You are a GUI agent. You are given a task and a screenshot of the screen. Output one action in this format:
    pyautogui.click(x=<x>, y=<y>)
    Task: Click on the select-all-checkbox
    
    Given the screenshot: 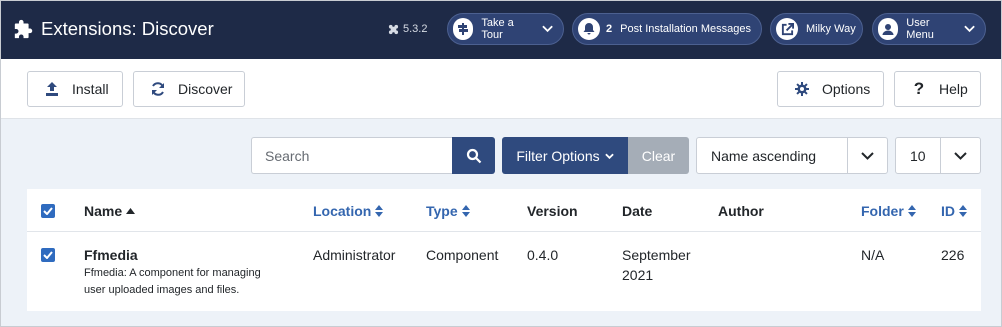 What is the action you would take?
    pyautogui.click(x=48, y=211)
    